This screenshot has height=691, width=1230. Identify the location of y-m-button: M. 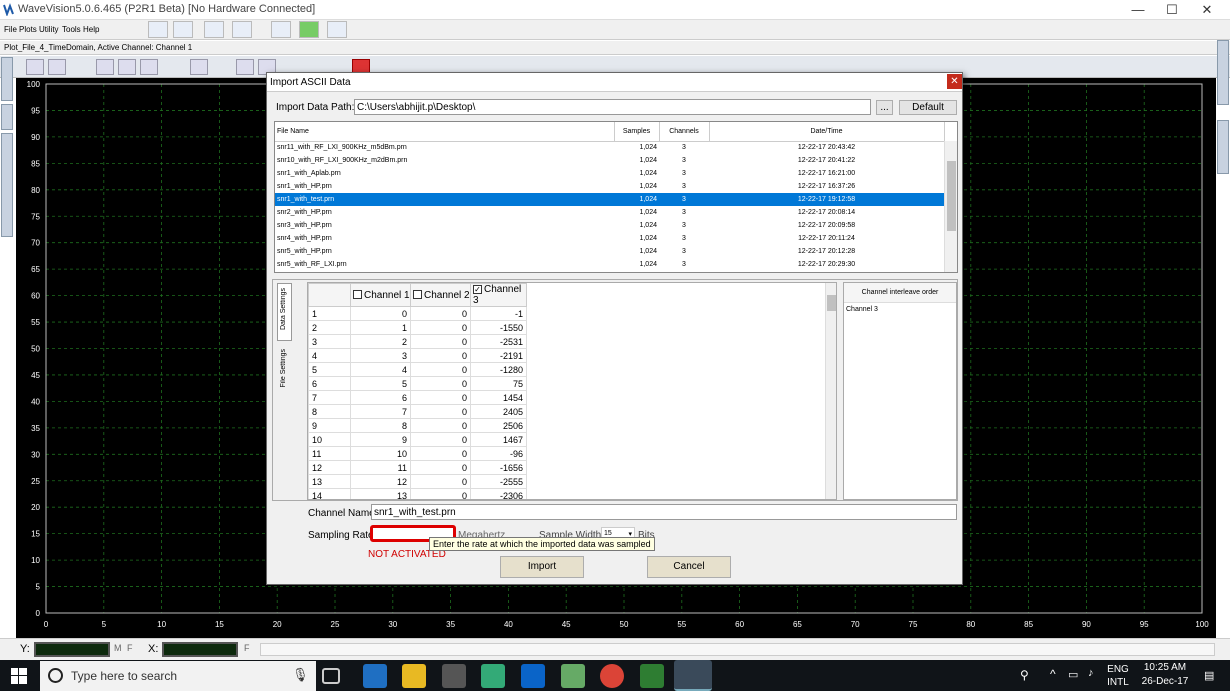
(118, 648).